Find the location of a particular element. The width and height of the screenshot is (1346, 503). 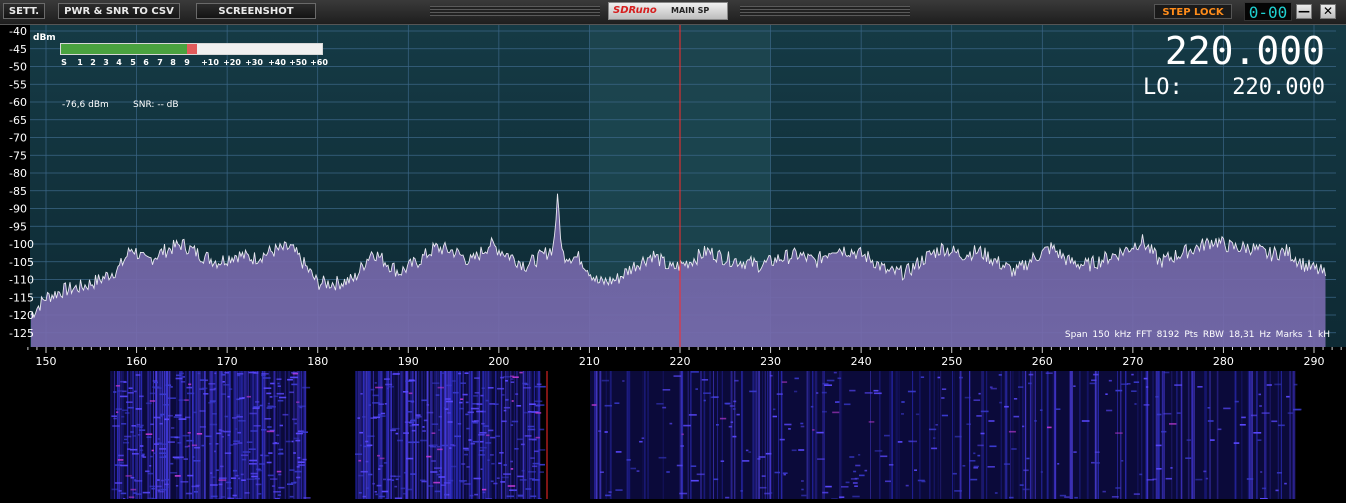

close-button: ✕ is located at coordinates (1328, 11).